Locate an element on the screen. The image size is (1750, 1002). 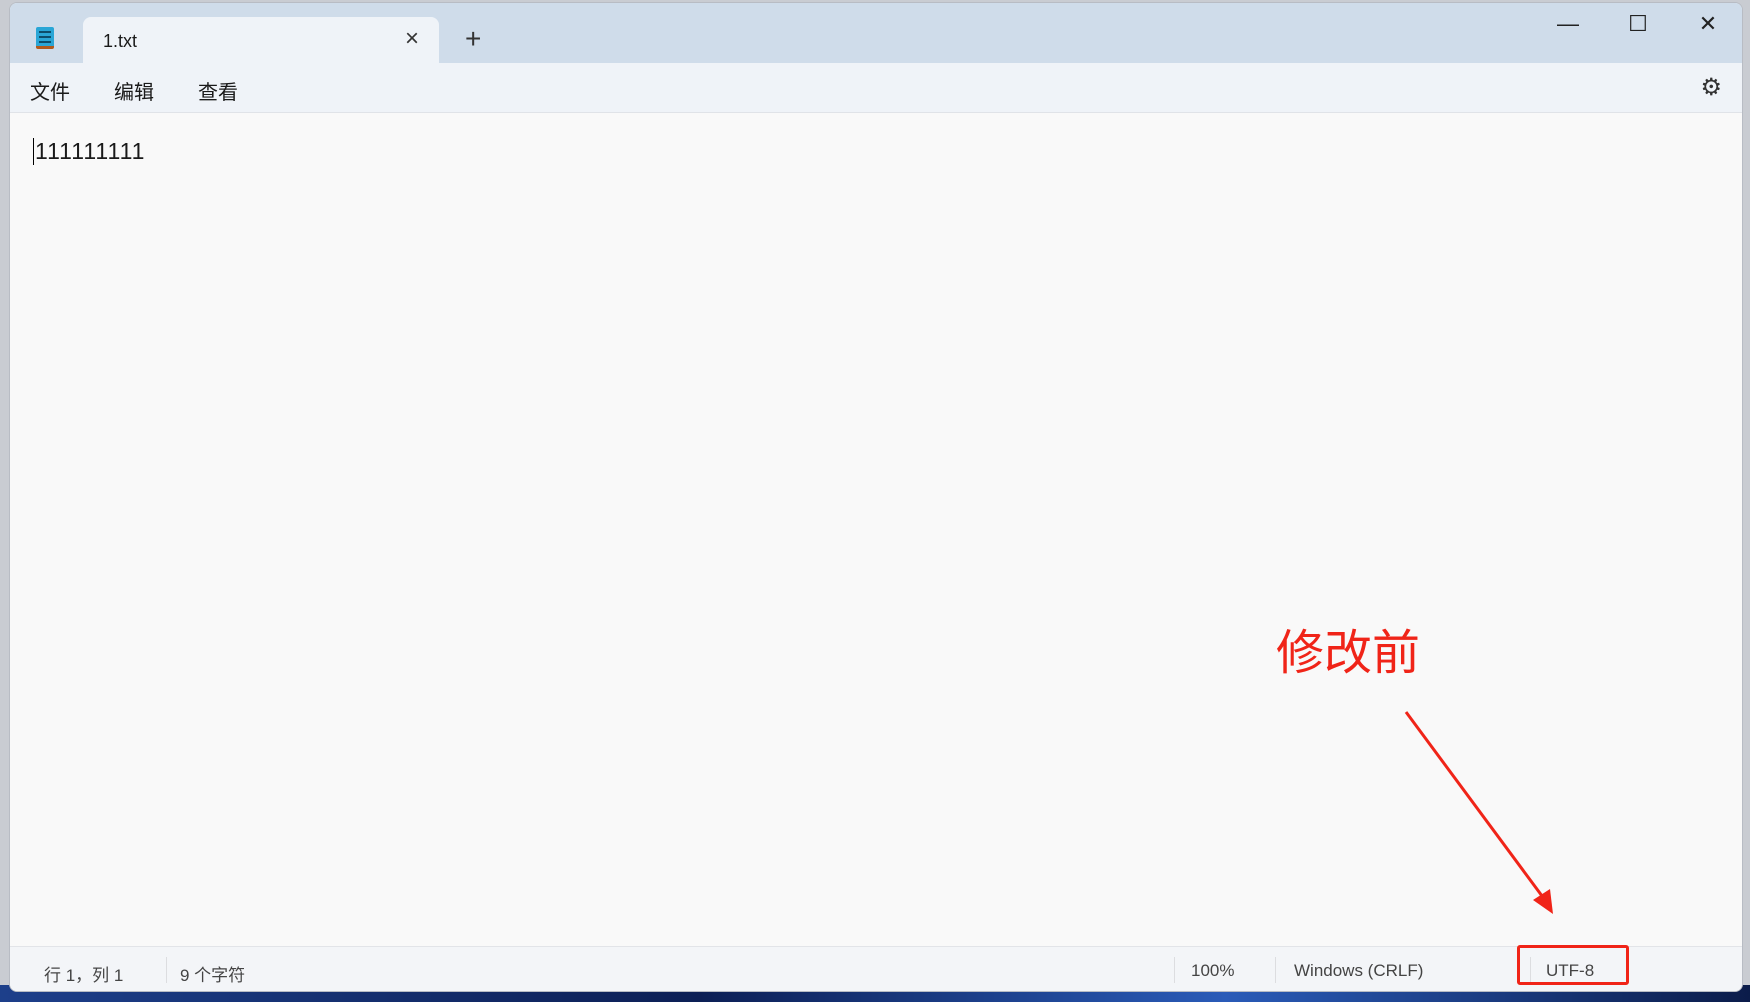
annotation-arrow is located at coordinates (1478, 812).